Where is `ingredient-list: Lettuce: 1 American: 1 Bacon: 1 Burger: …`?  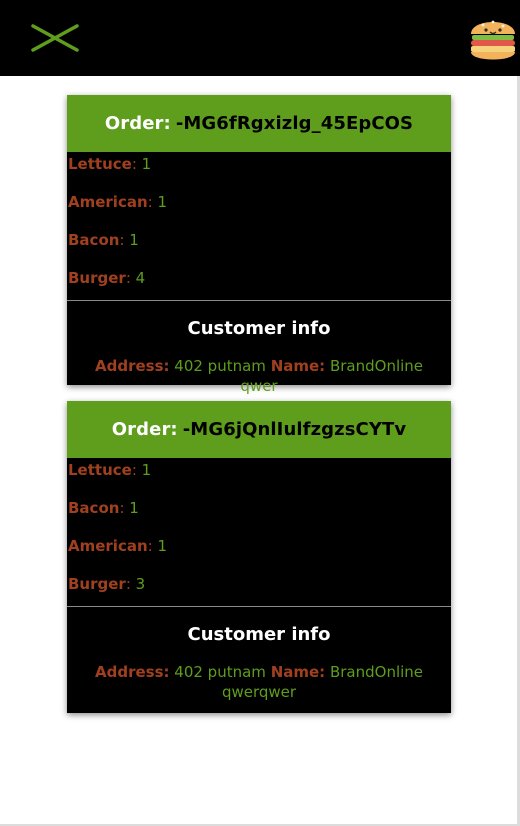 ingredient-list: Lettuce: 1 American: 1 Bacon: 1 Burger: … is located at coordinates (259, 228).